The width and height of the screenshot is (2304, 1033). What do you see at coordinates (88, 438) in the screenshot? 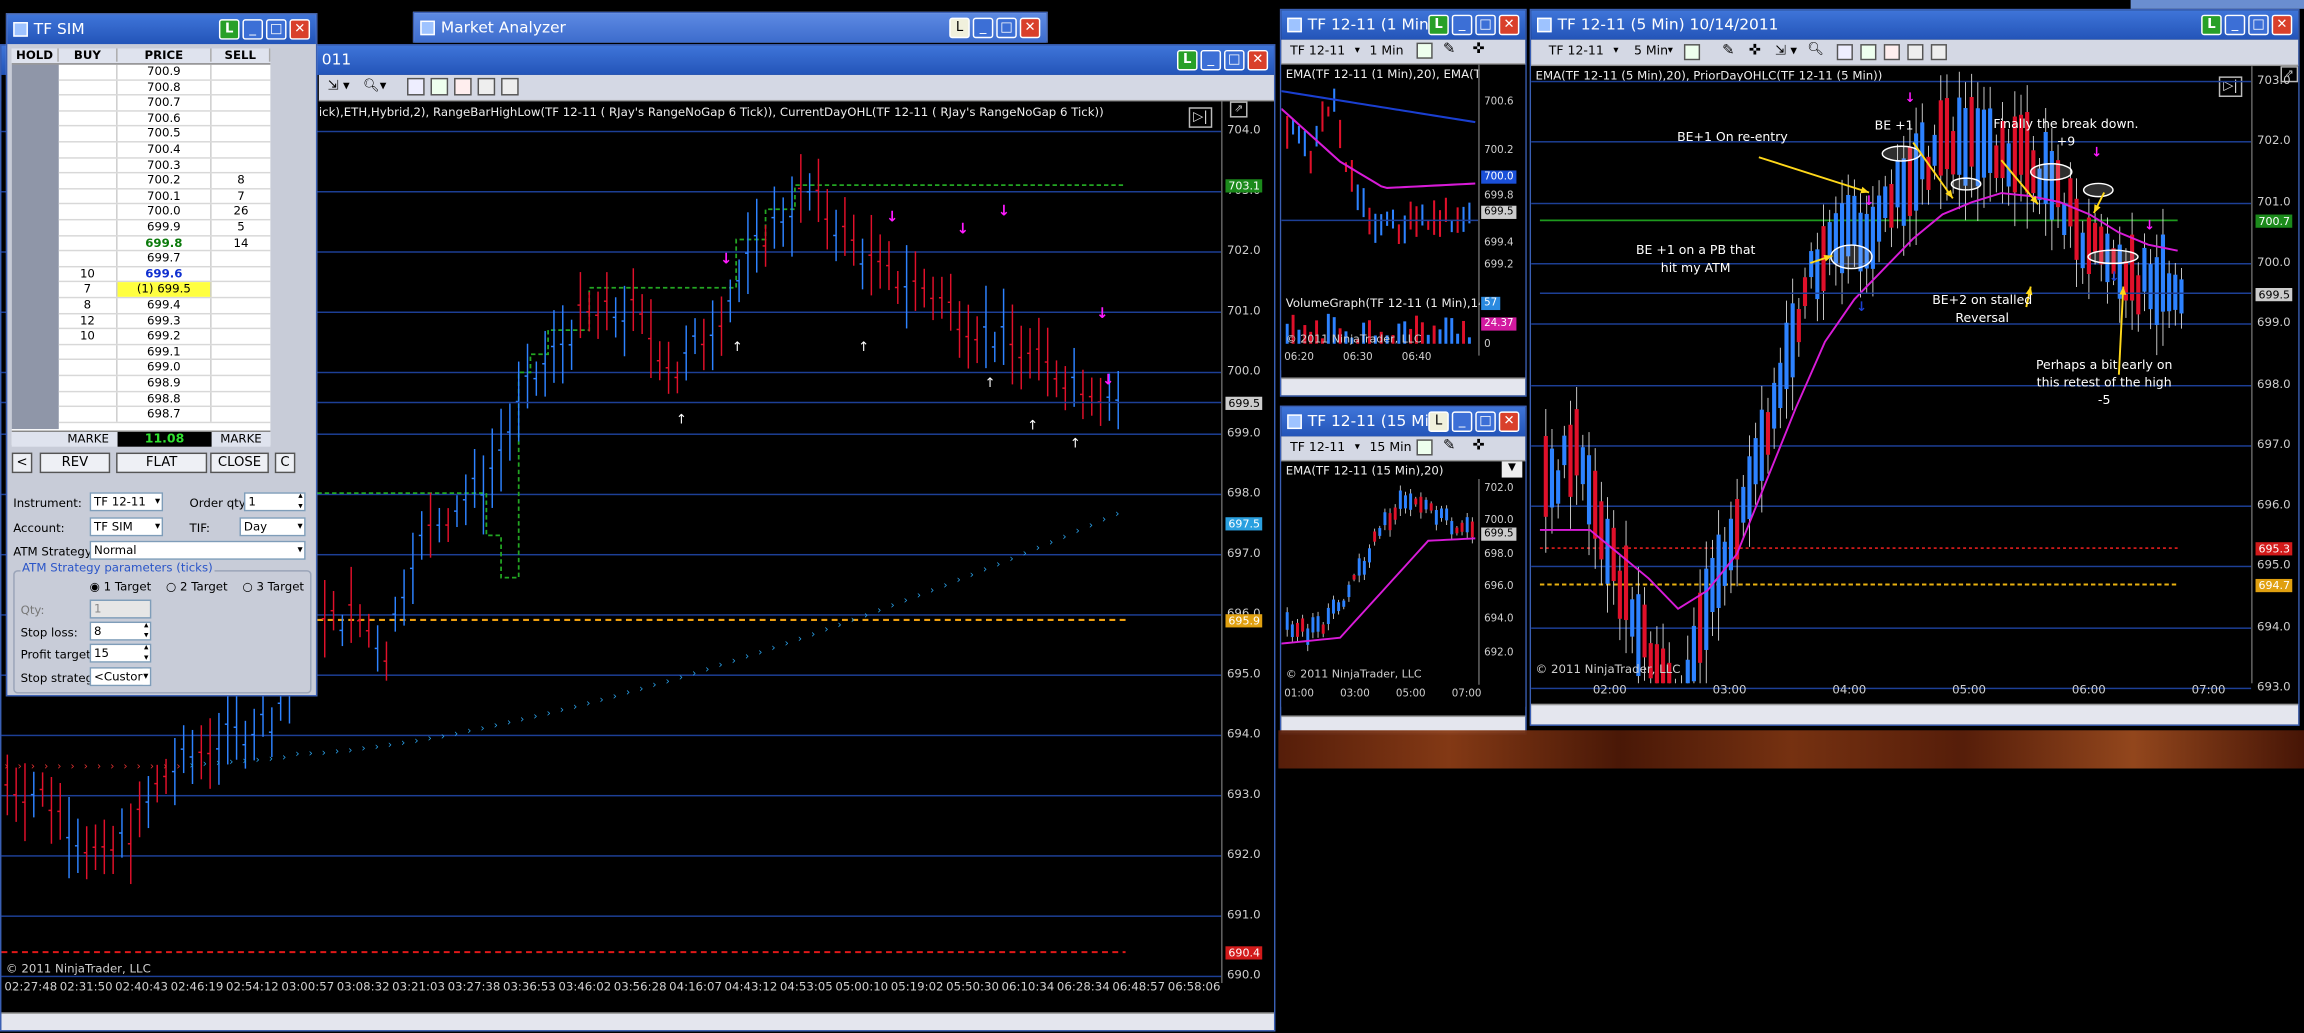
I see `buy-market-button: MARKE` at bounding box center [88, 438].